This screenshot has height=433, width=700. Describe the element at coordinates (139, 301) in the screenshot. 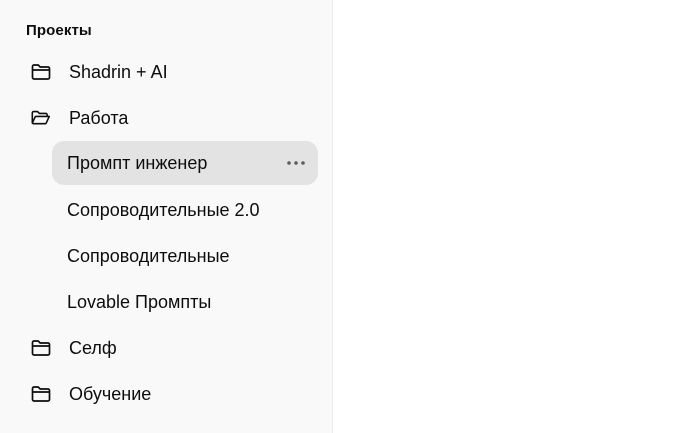

I see `chat-label: Lovable Промпты` at that location.